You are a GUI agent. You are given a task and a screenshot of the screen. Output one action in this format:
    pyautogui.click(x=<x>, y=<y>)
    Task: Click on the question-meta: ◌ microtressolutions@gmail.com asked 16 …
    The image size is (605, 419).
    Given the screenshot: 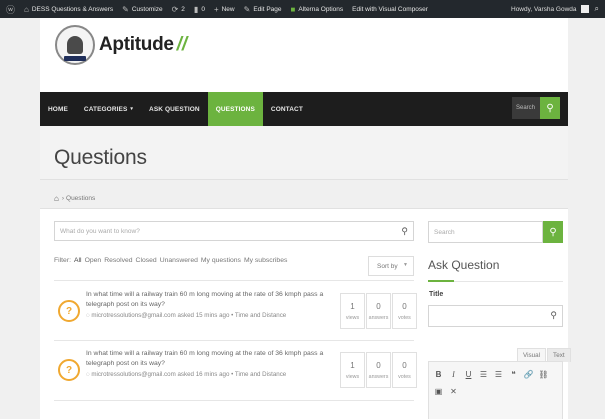 What is the action you would take?
    pyautogui.click(x=186, y=374)
    